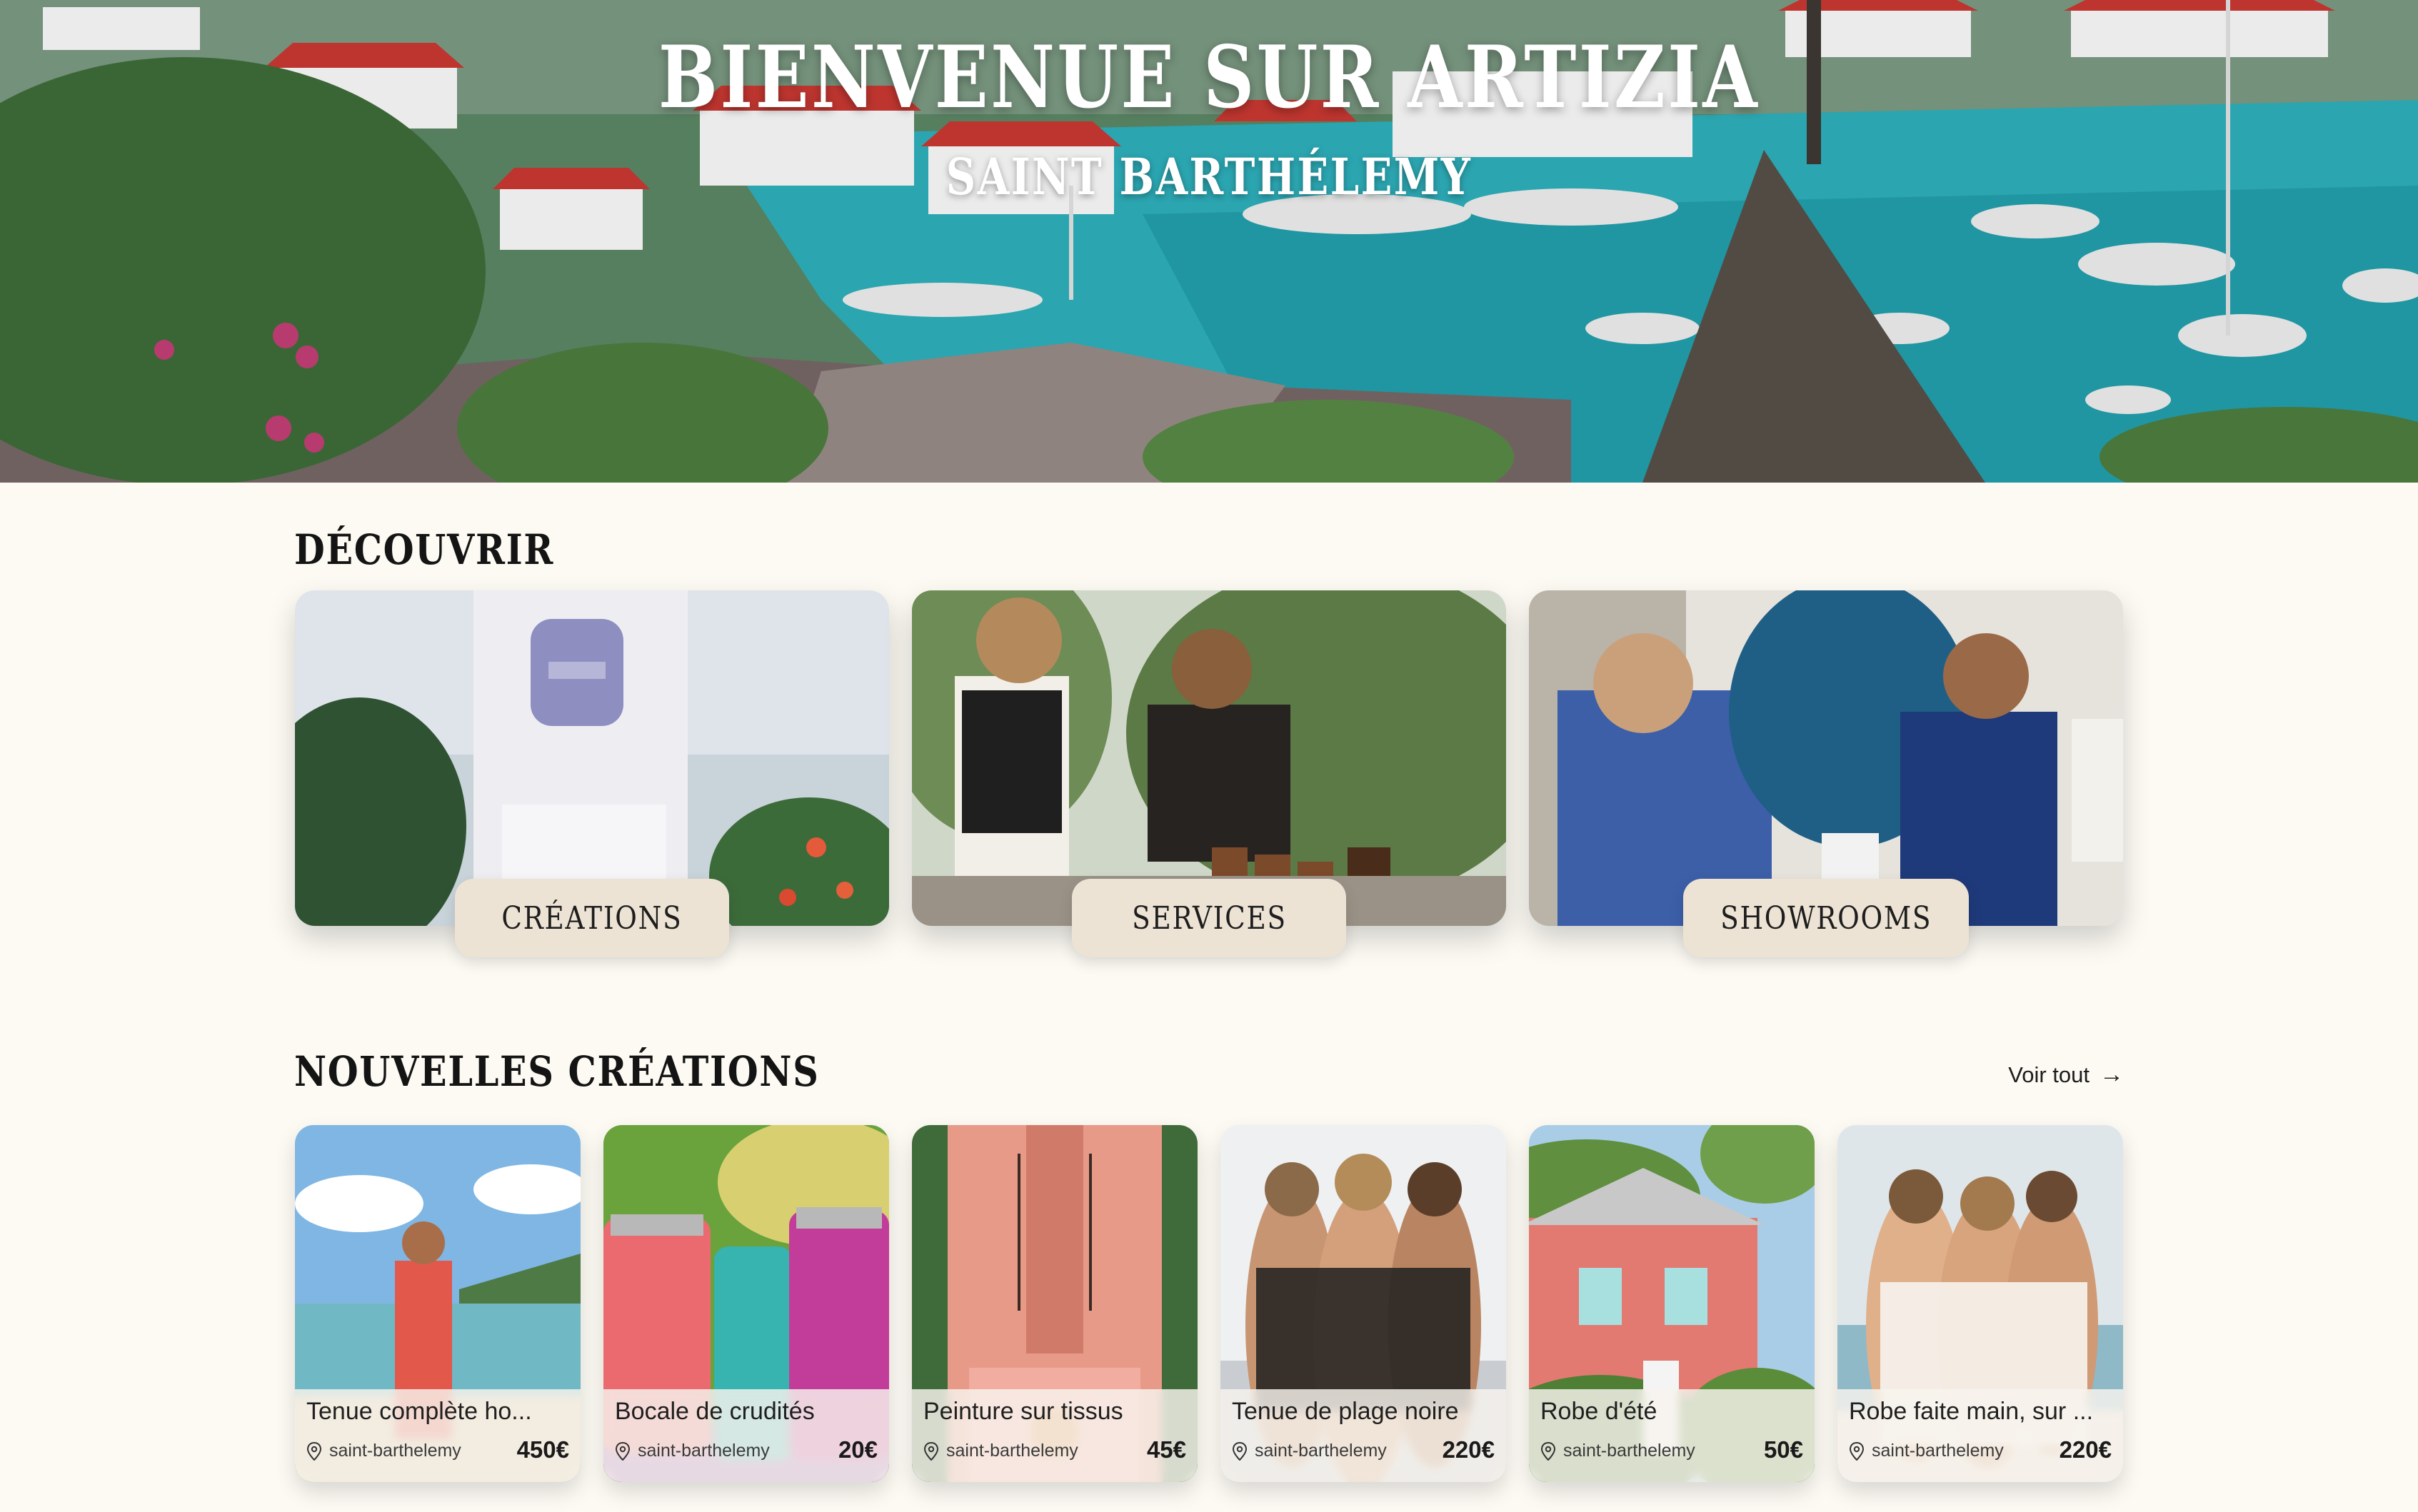  I want to click on see-all-label: Voir tout, so click(2049, 1074).